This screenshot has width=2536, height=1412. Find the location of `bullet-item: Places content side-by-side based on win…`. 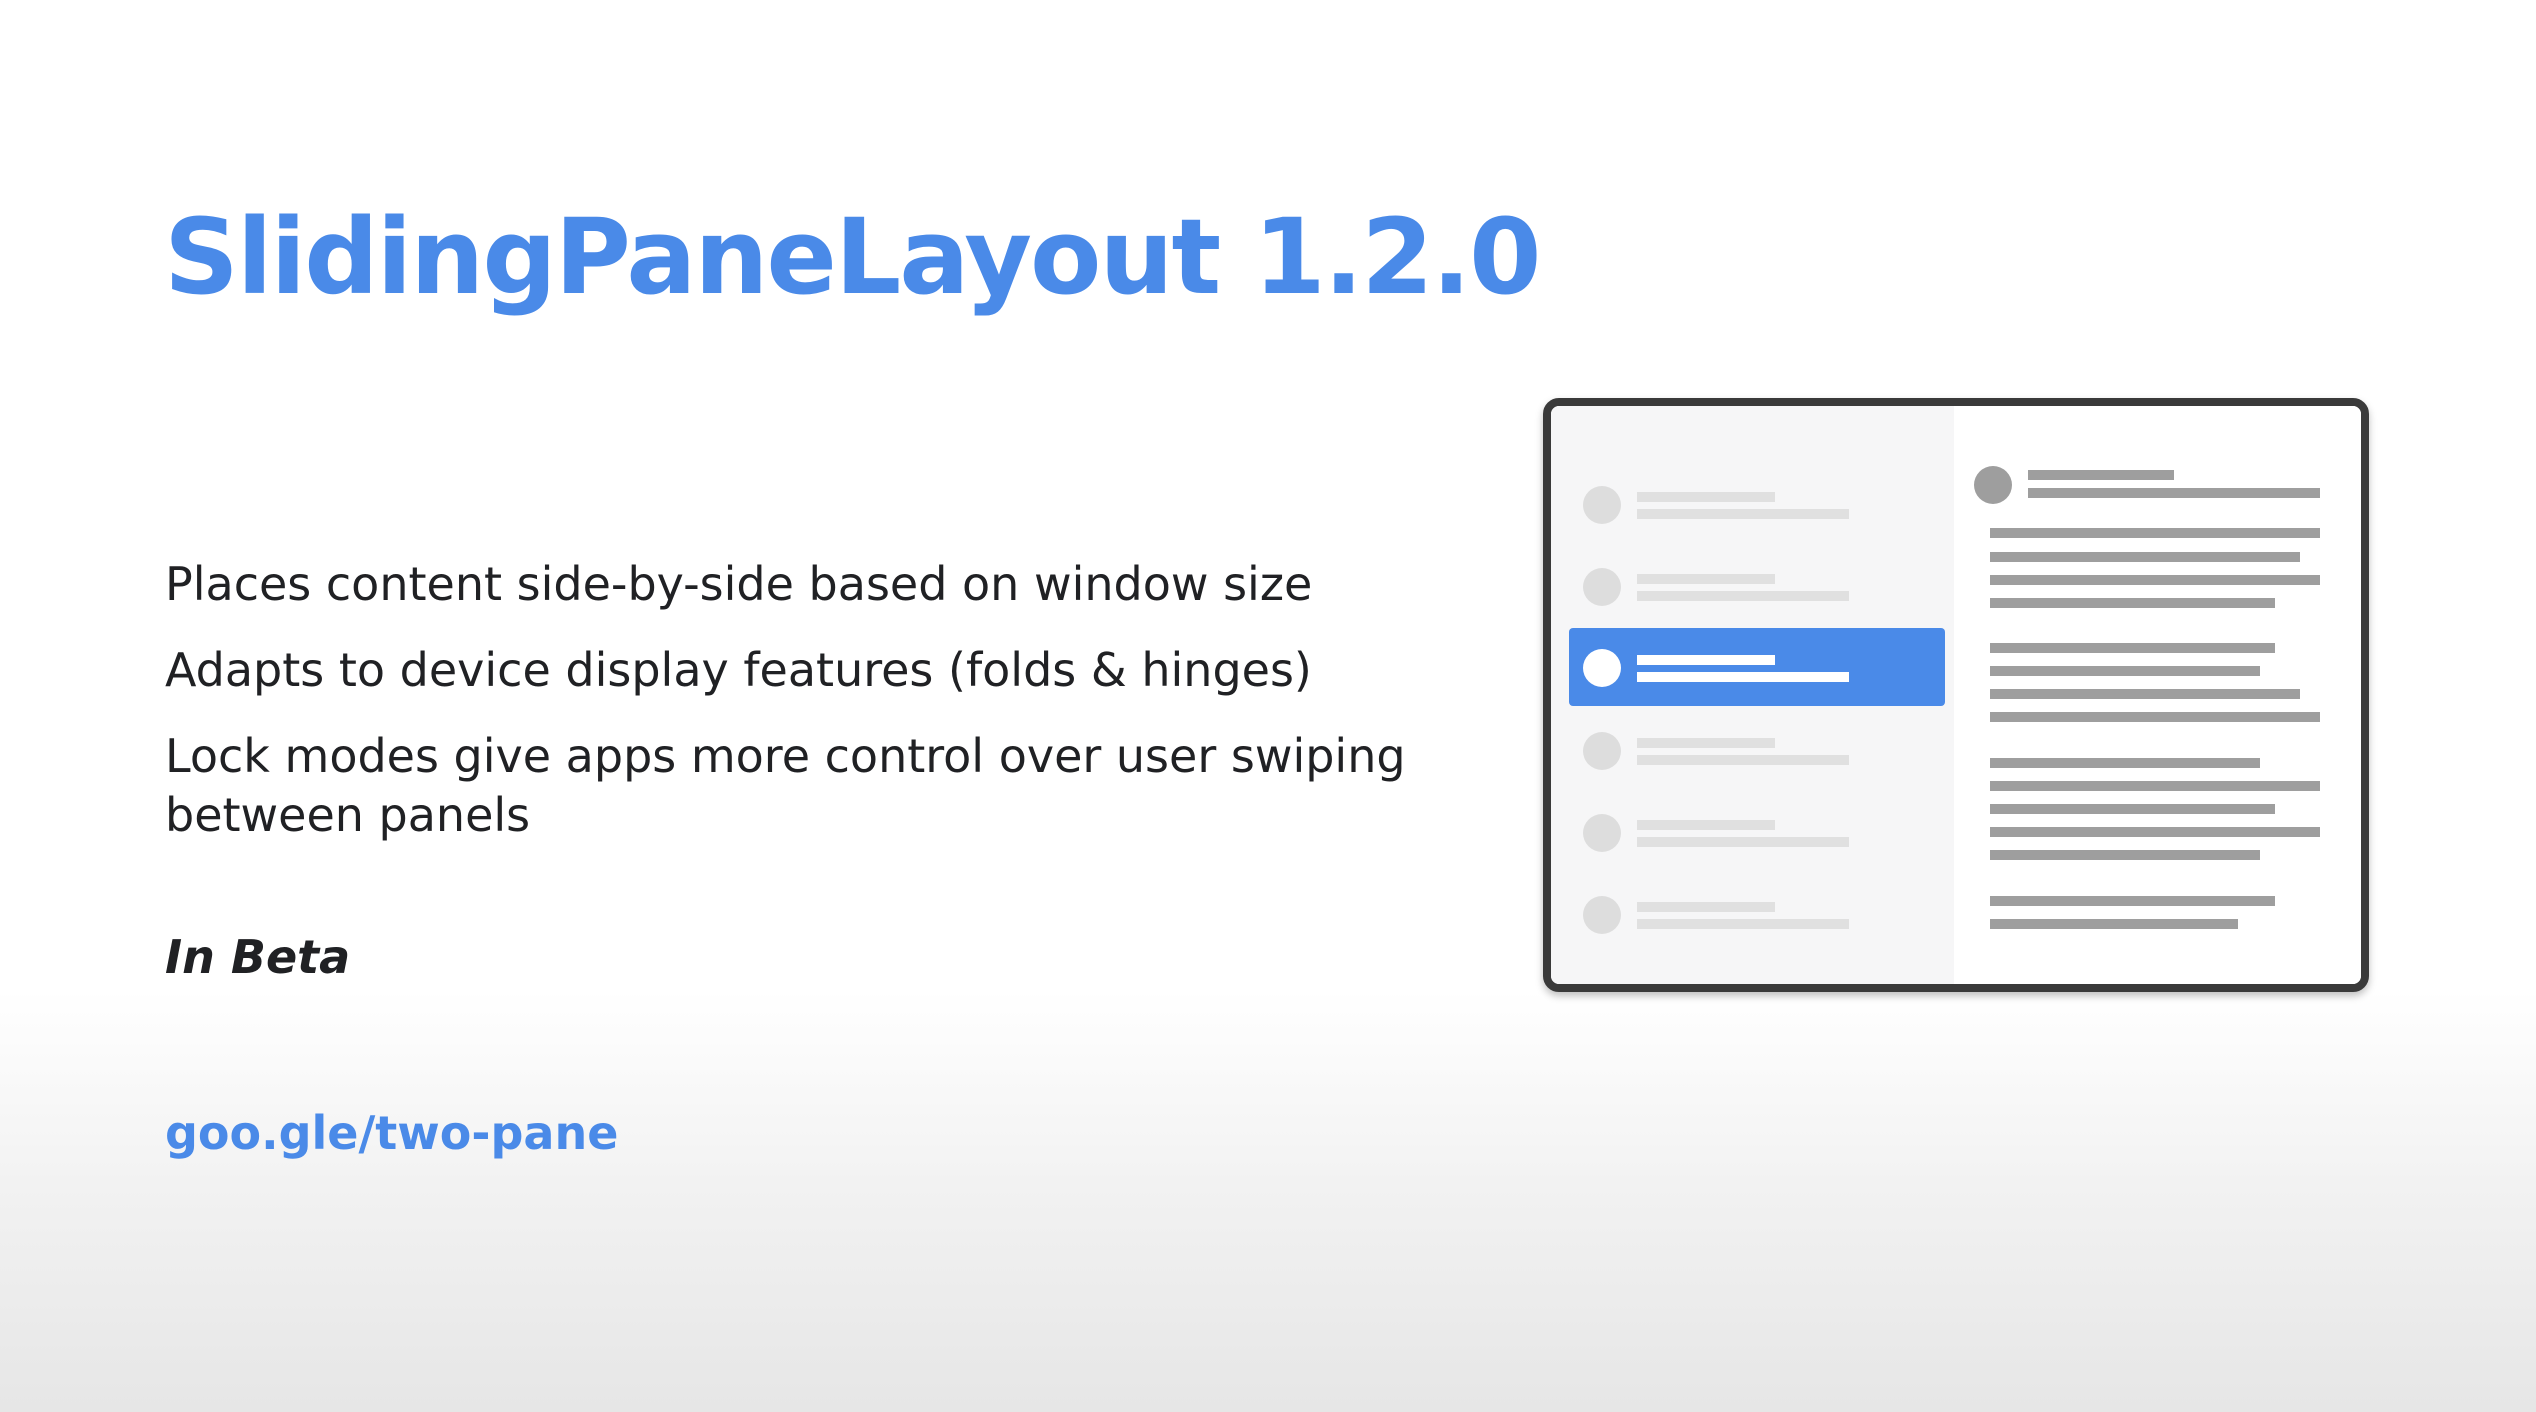

bullet-item: Places content side-by-side based on win… is located at coordinates (739, 584).